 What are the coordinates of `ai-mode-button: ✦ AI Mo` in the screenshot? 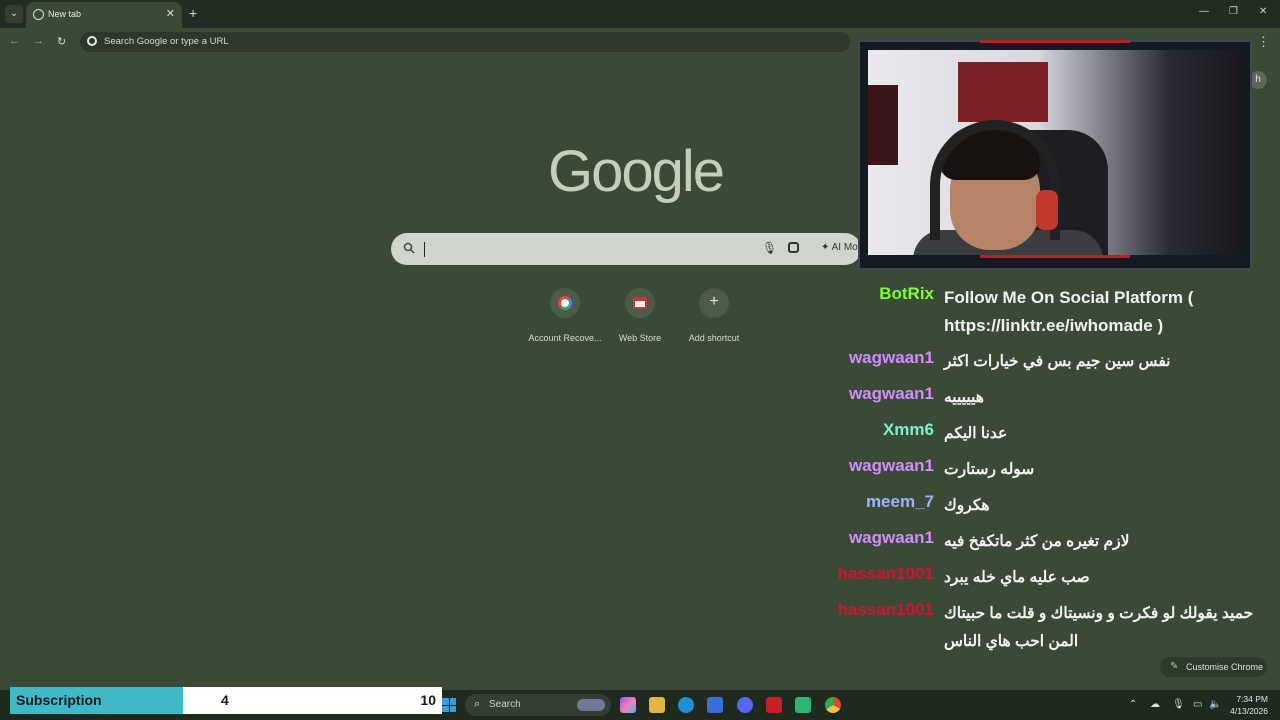 It's located at (839, 247).